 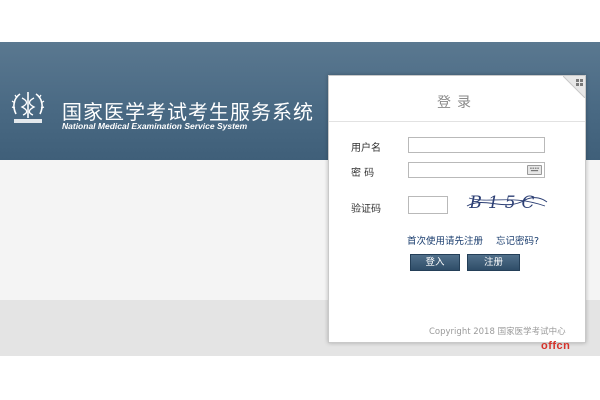 What do you see at coordinates (574, 87) in the screenshot?
I see `corner-switch-icon` at bounding box center [574, 87].